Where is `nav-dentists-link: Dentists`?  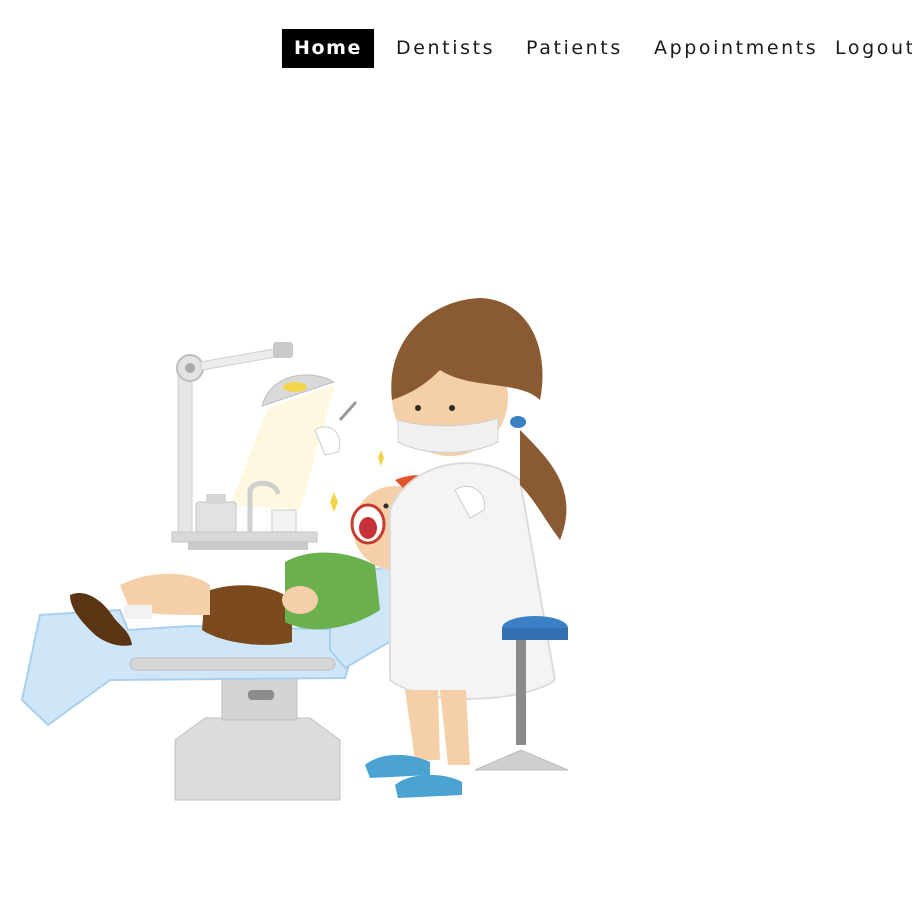 nav-dentists-link: Dentists is located at coordinates (445, 48).